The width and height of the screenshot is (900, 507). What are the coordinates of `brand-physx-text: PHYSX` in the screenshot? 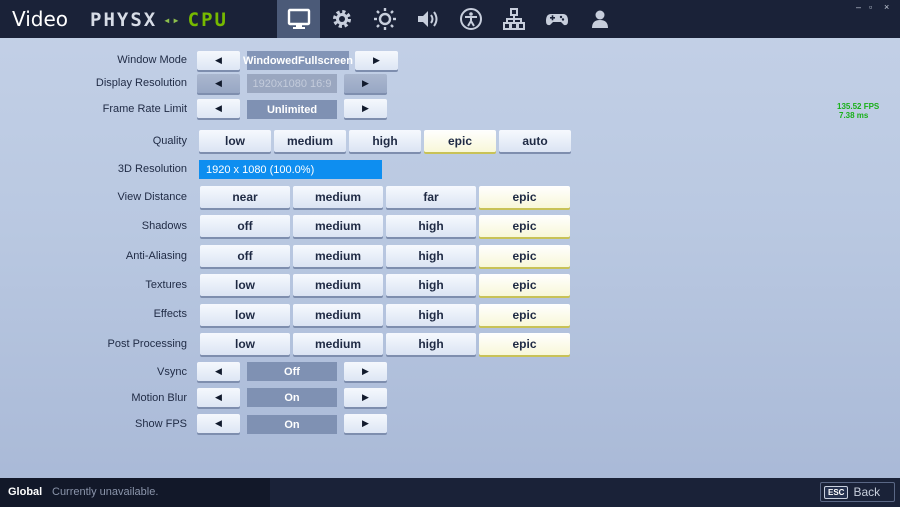 It's located at (124, 20).